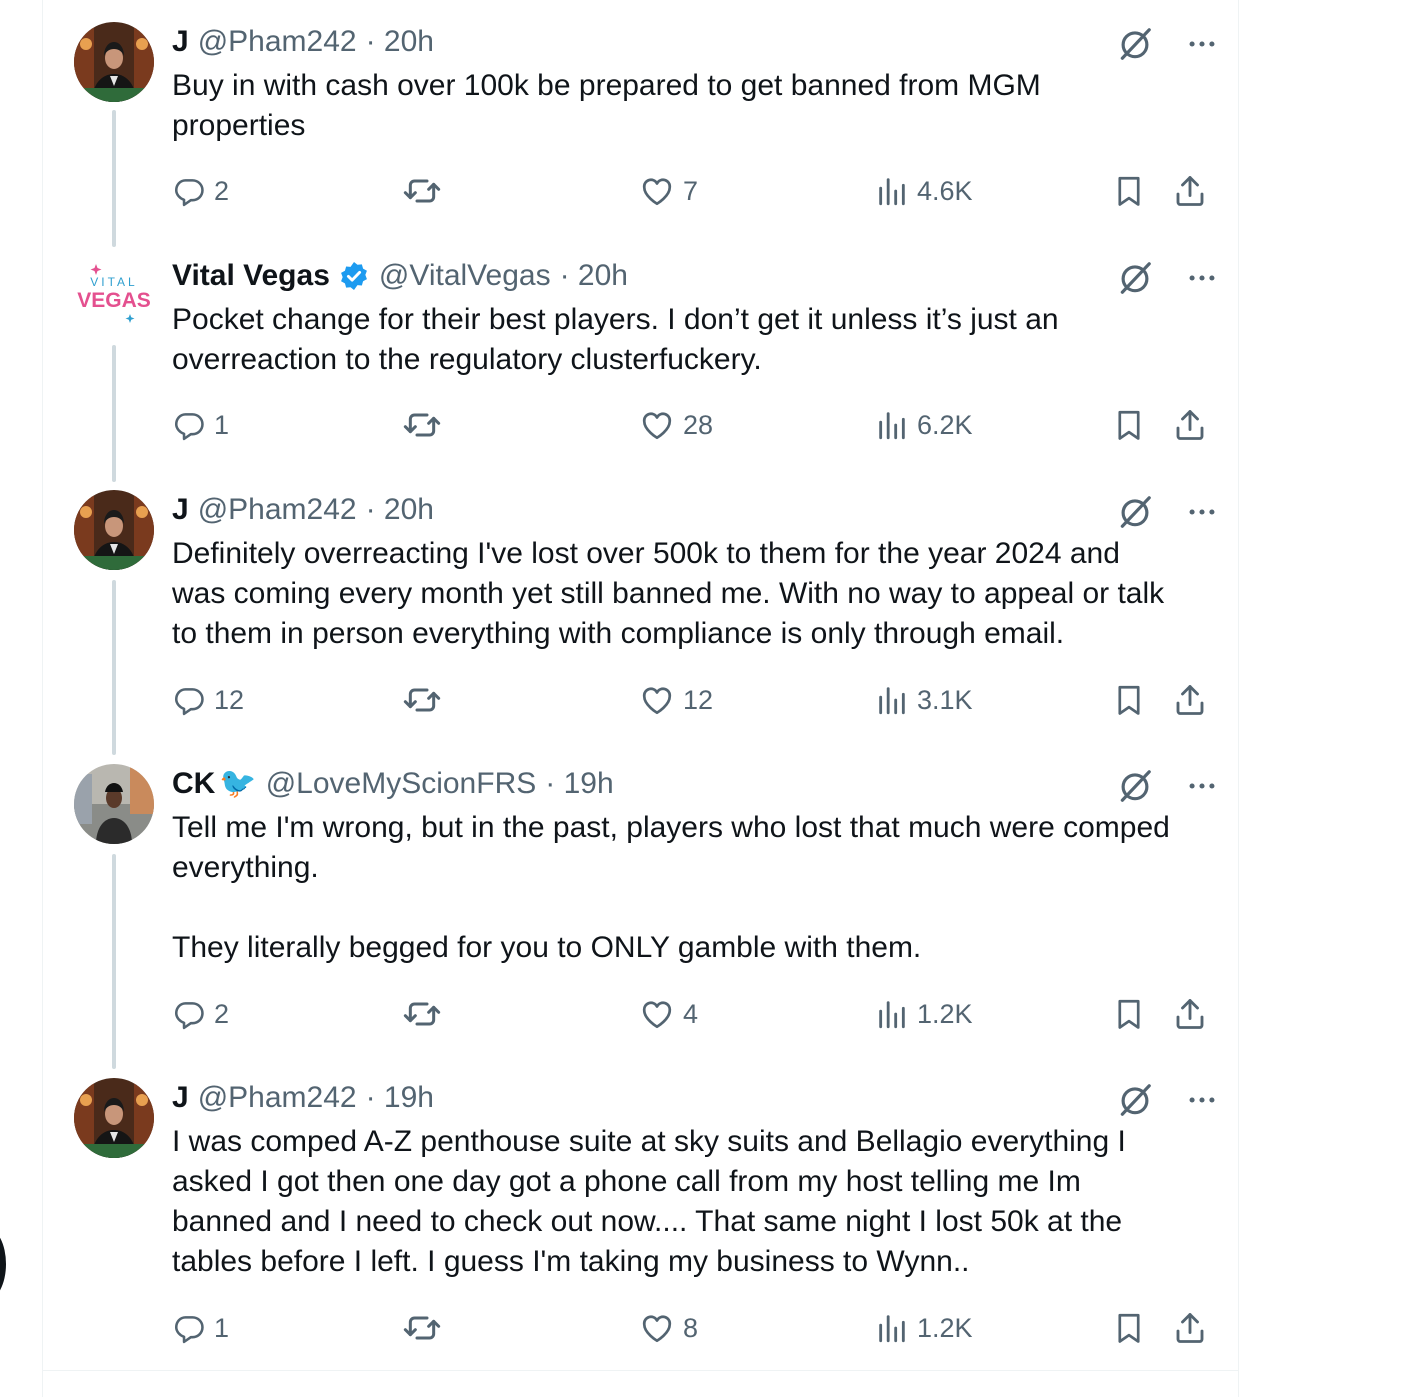 The image size is (1417, 1397). What do you see at coordinates (640, 1370) in the screenshot?
I see `divider` at bounding box center [640, 1370].